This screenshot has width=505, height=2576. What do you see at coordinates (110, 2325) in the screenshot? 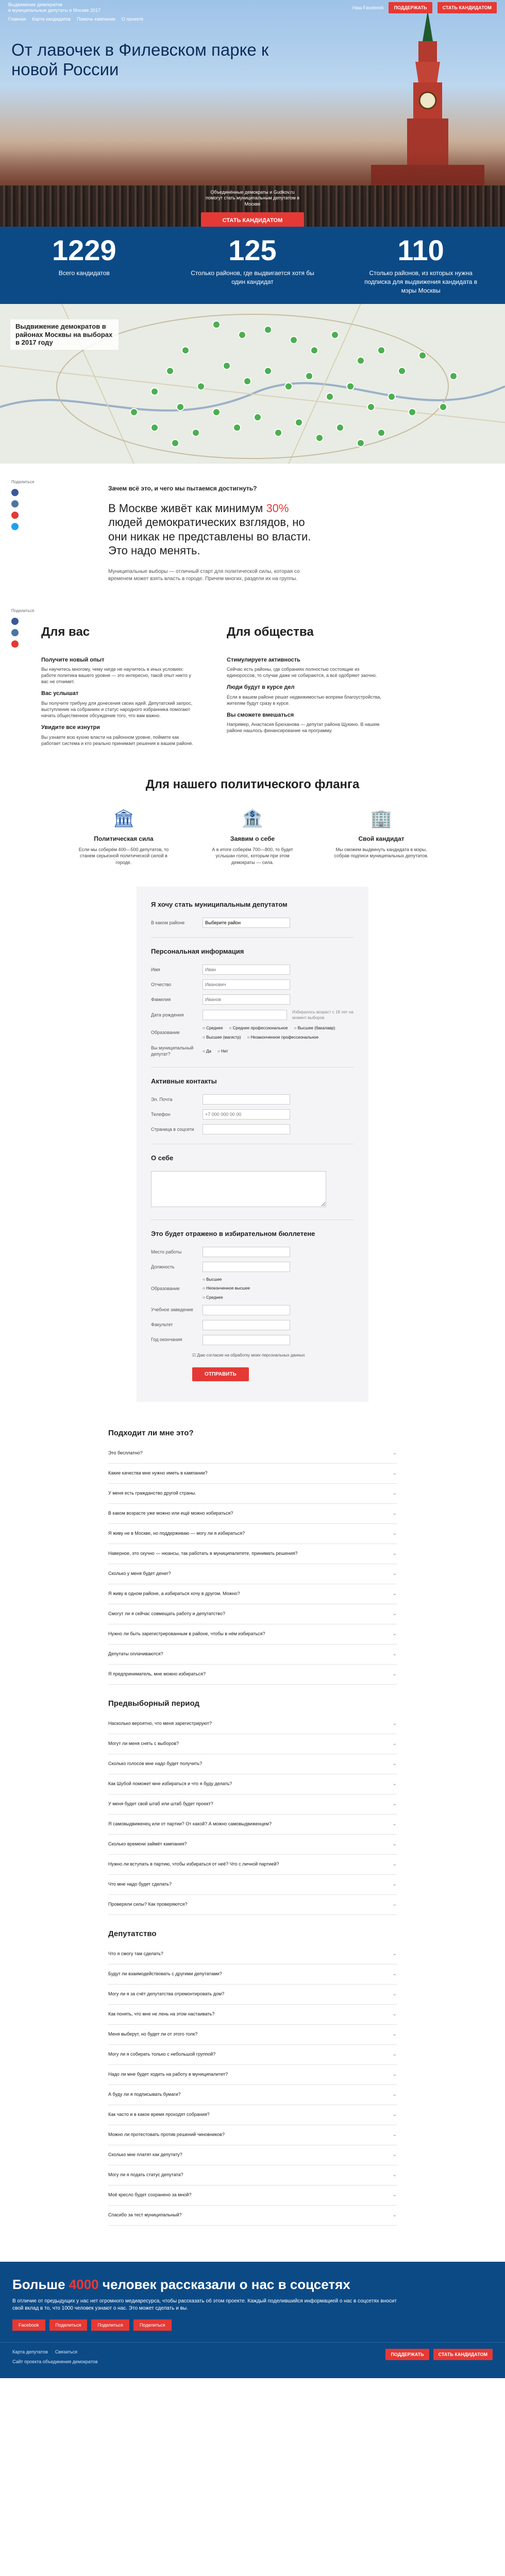
I see `share-ok-button: Поделиться` at bounding box center [110, 2325].